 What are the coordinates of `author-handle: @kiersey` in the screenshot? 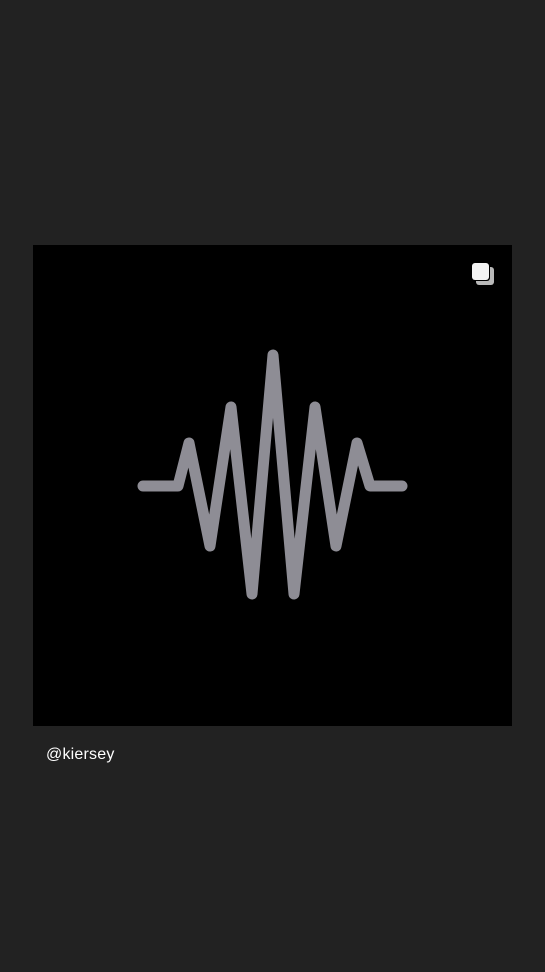 It's located at (80, 755).